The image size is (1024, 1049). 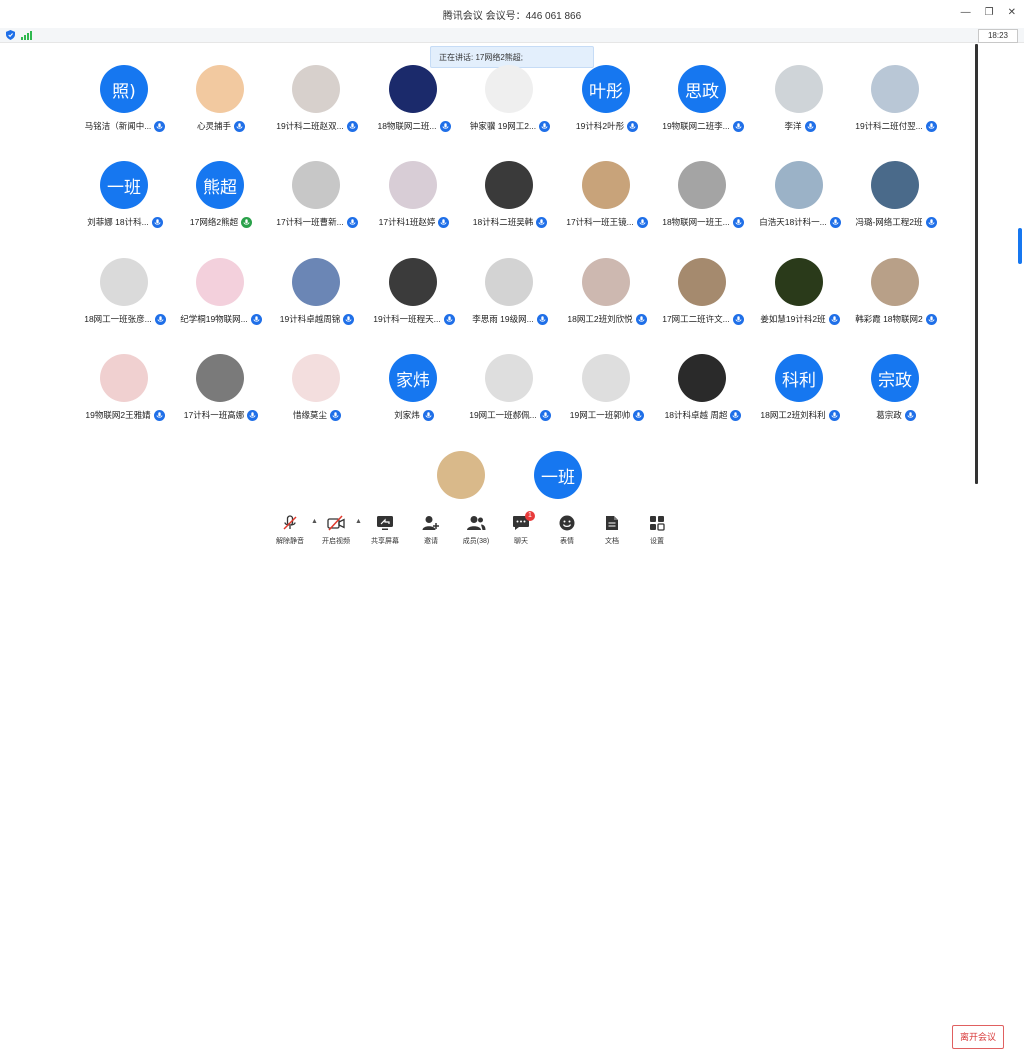 I want to click on participant-name: 19计科2叶彤, so click(x=600, y=126).